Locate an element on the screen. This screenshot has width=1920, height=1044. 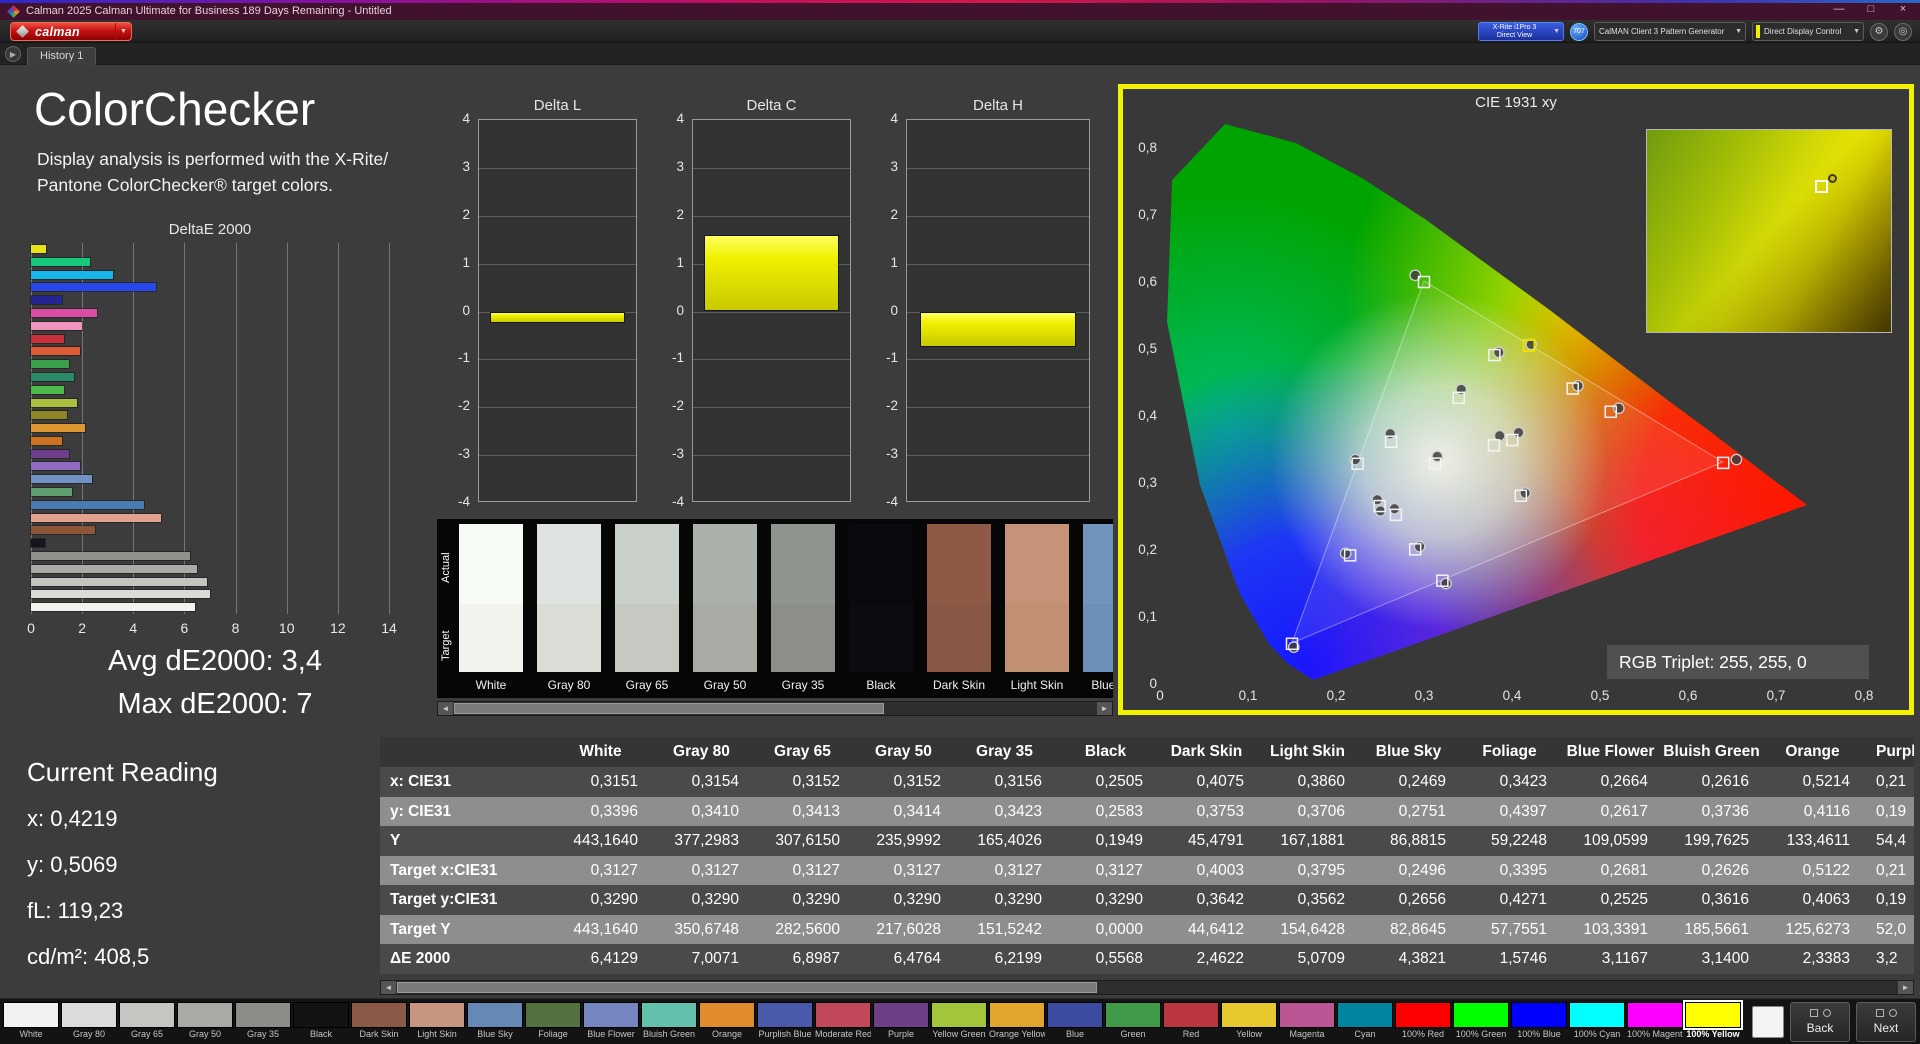
table-cell: 0,3860 is located at coordinates (1321, 781).